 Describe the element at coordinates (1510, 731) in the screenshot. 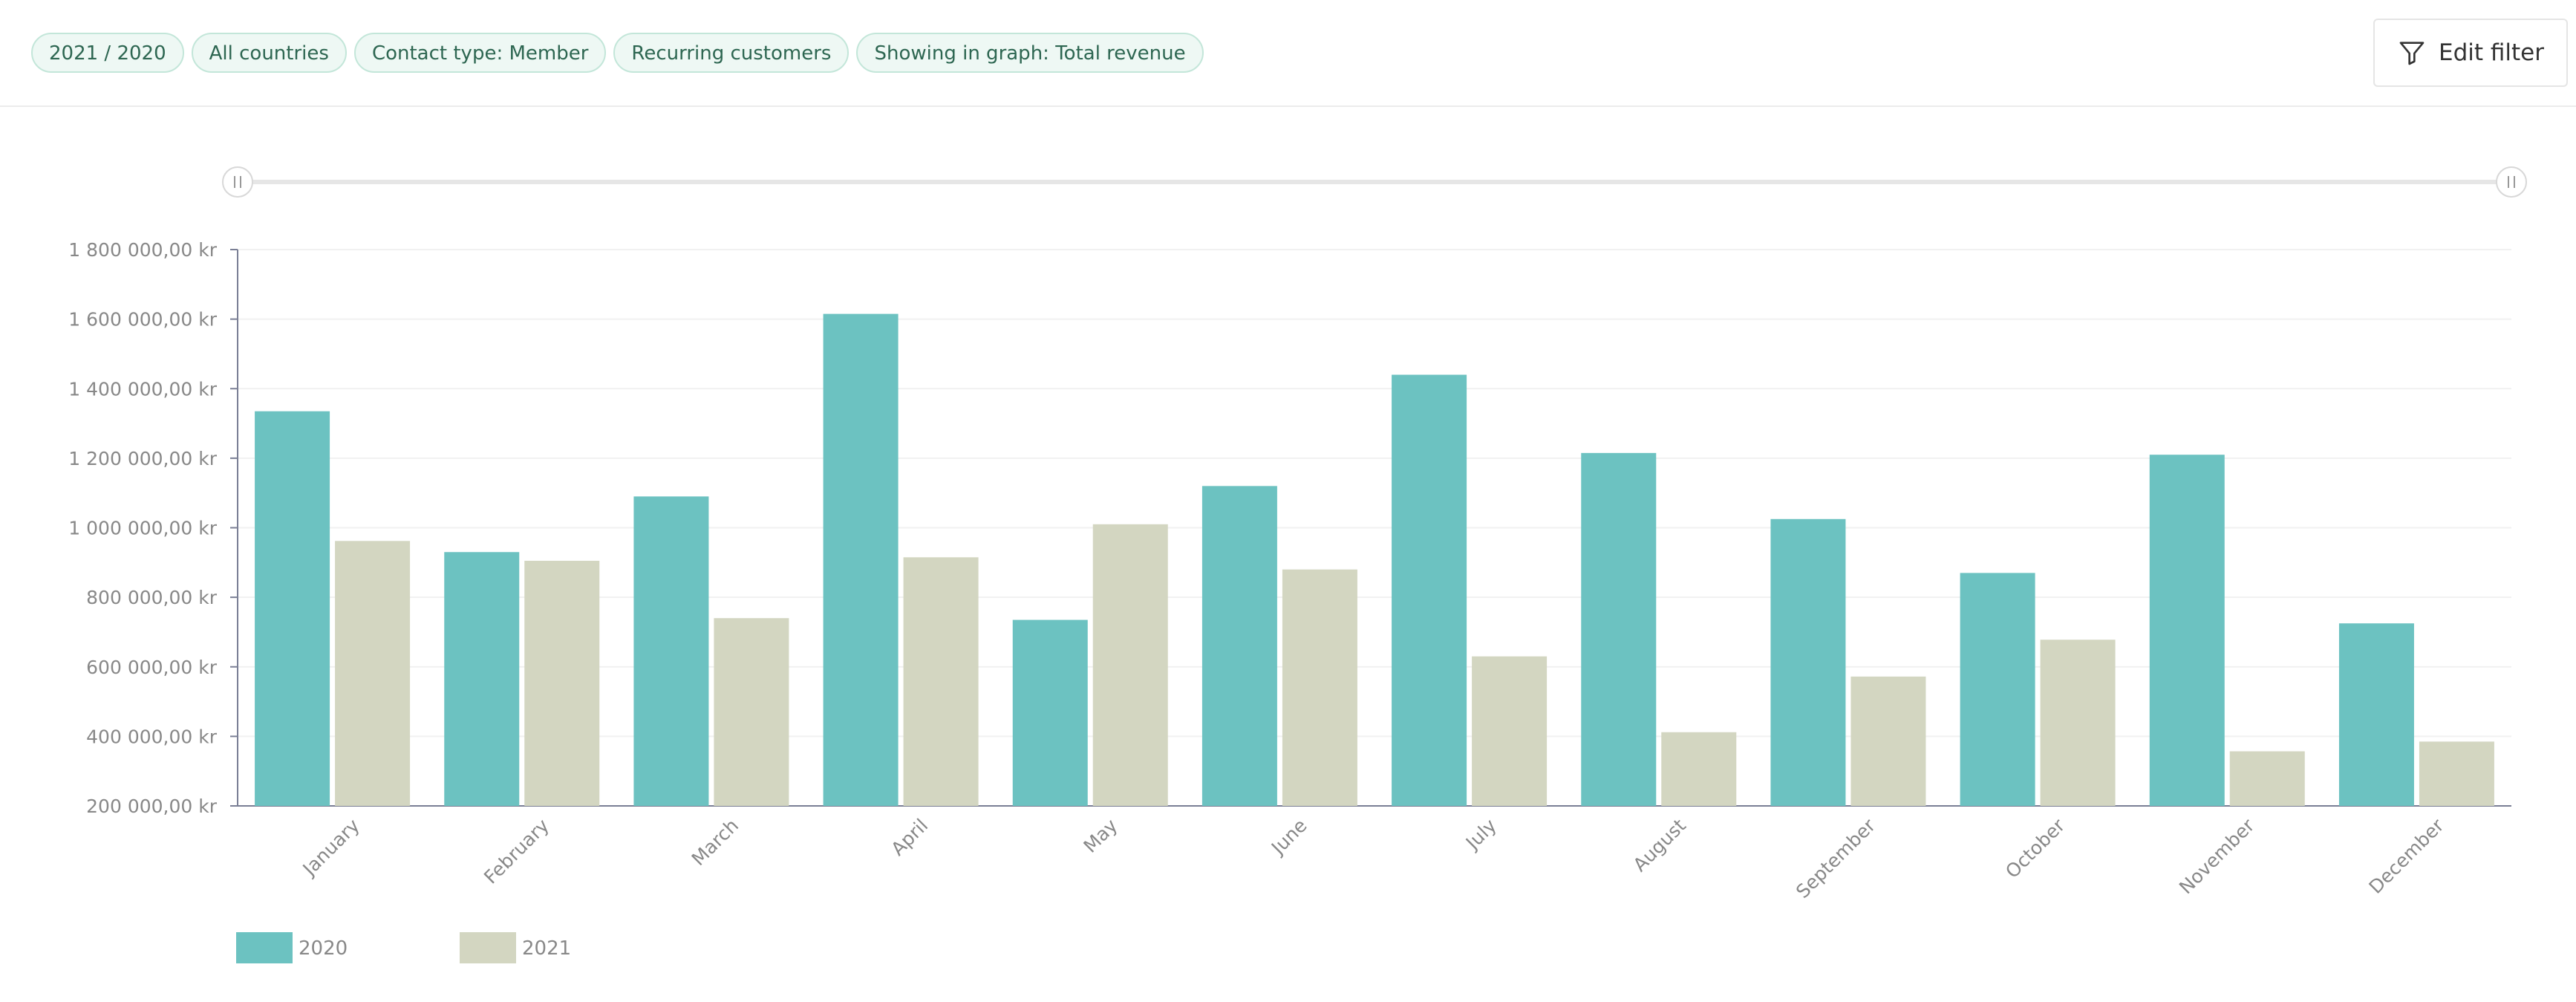

I see `bar-2021-july` at that location.